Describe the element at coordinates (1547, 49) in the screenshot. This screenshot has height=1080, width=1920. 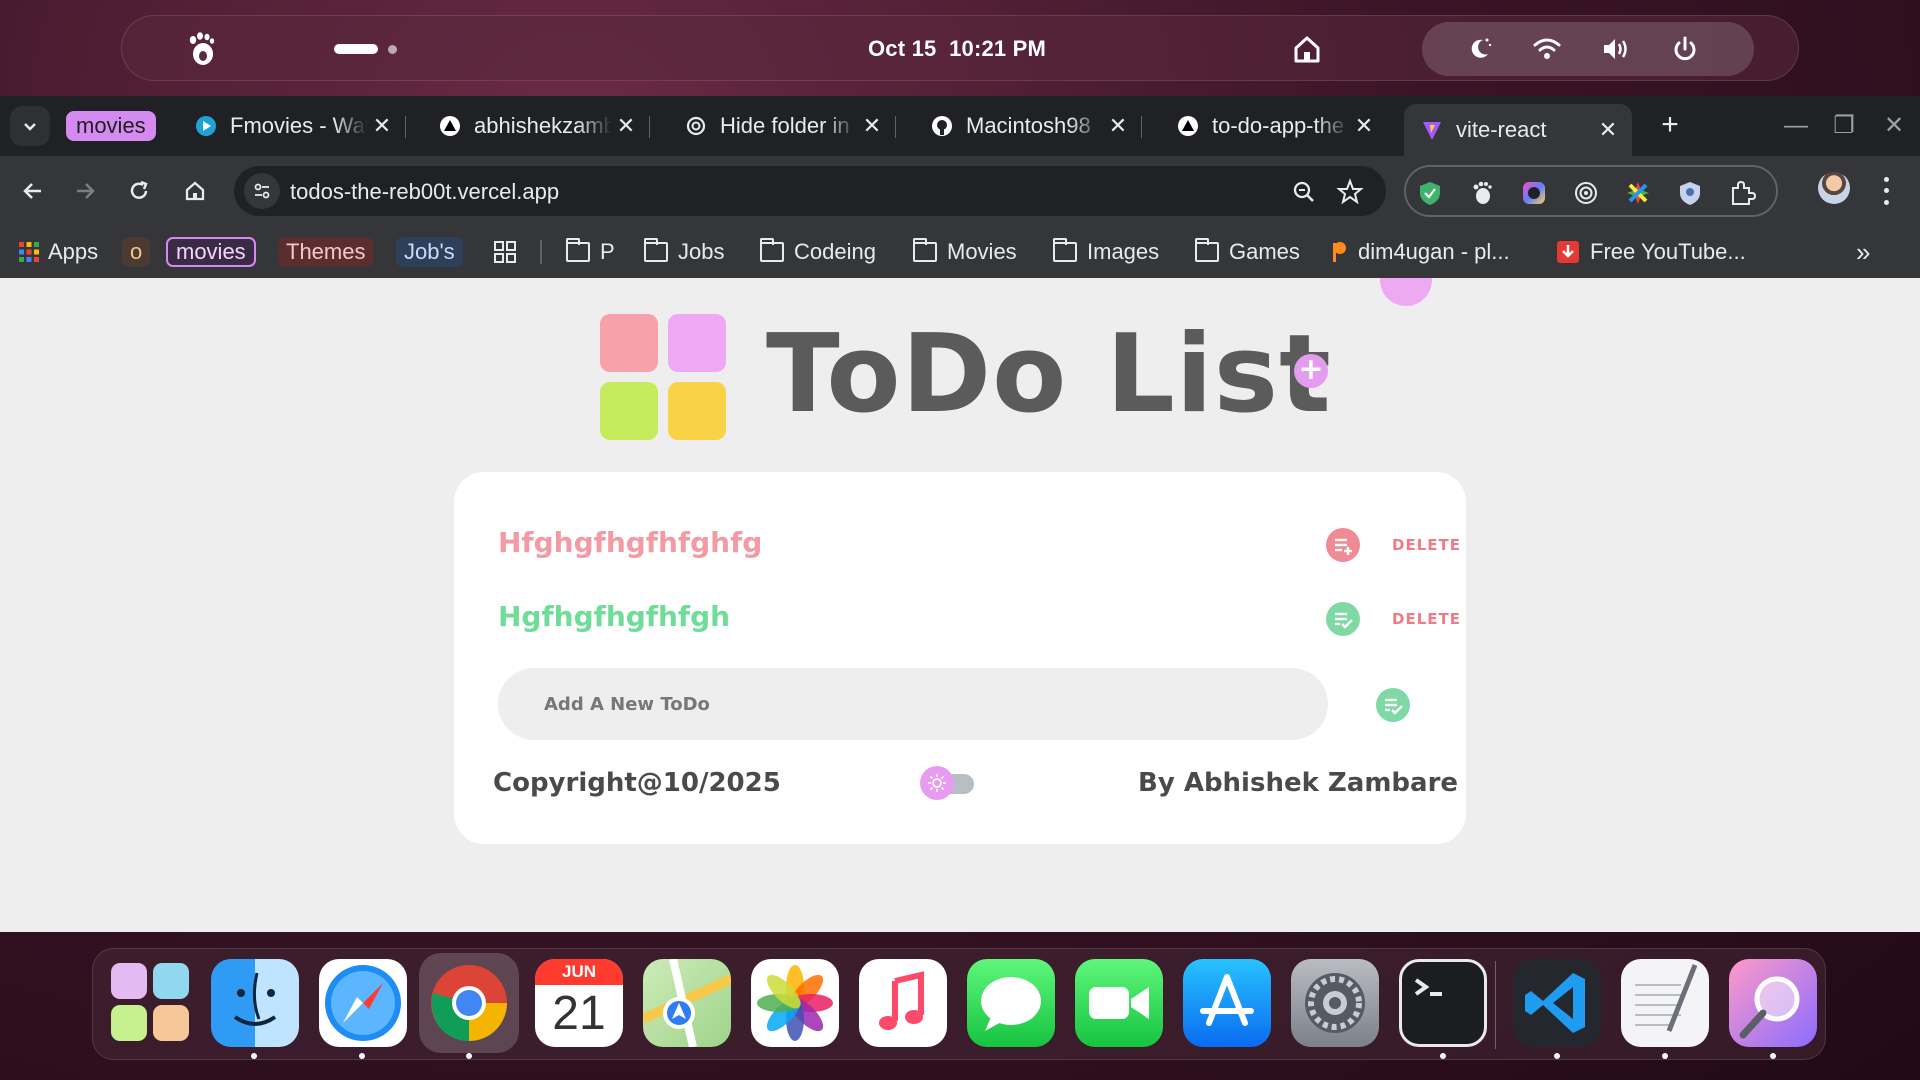
I see `wifi-icon` at that location.